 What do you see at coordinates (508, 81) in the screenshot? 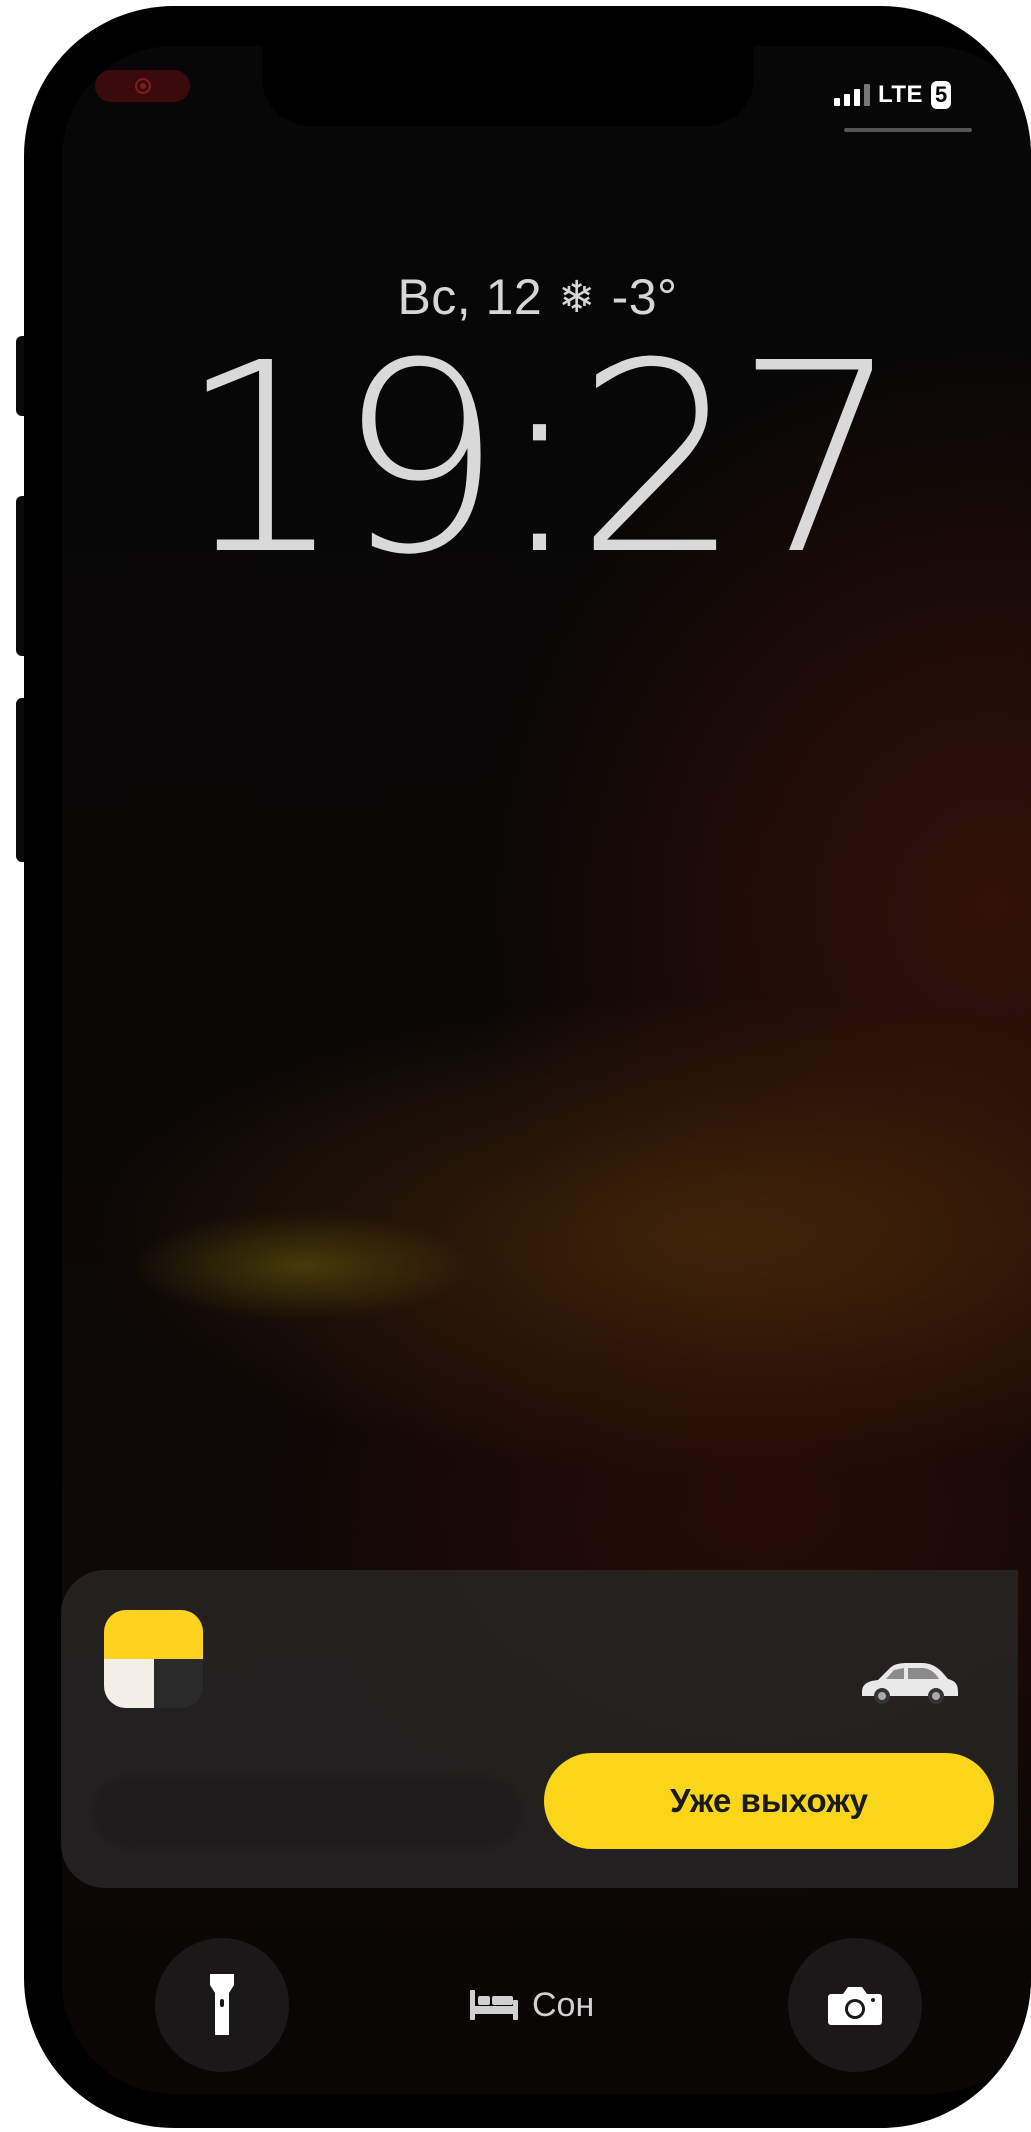
I see `notch` at bounding box center [508, 81].